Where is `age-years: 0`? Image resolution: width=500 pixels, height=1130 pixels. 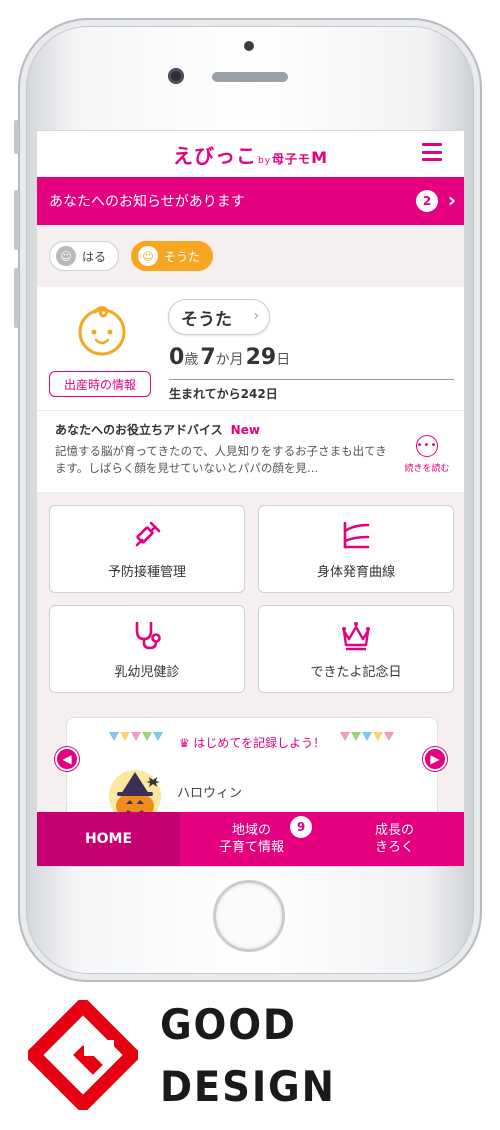 age-years: 0 is located at coordinates (177, 357).